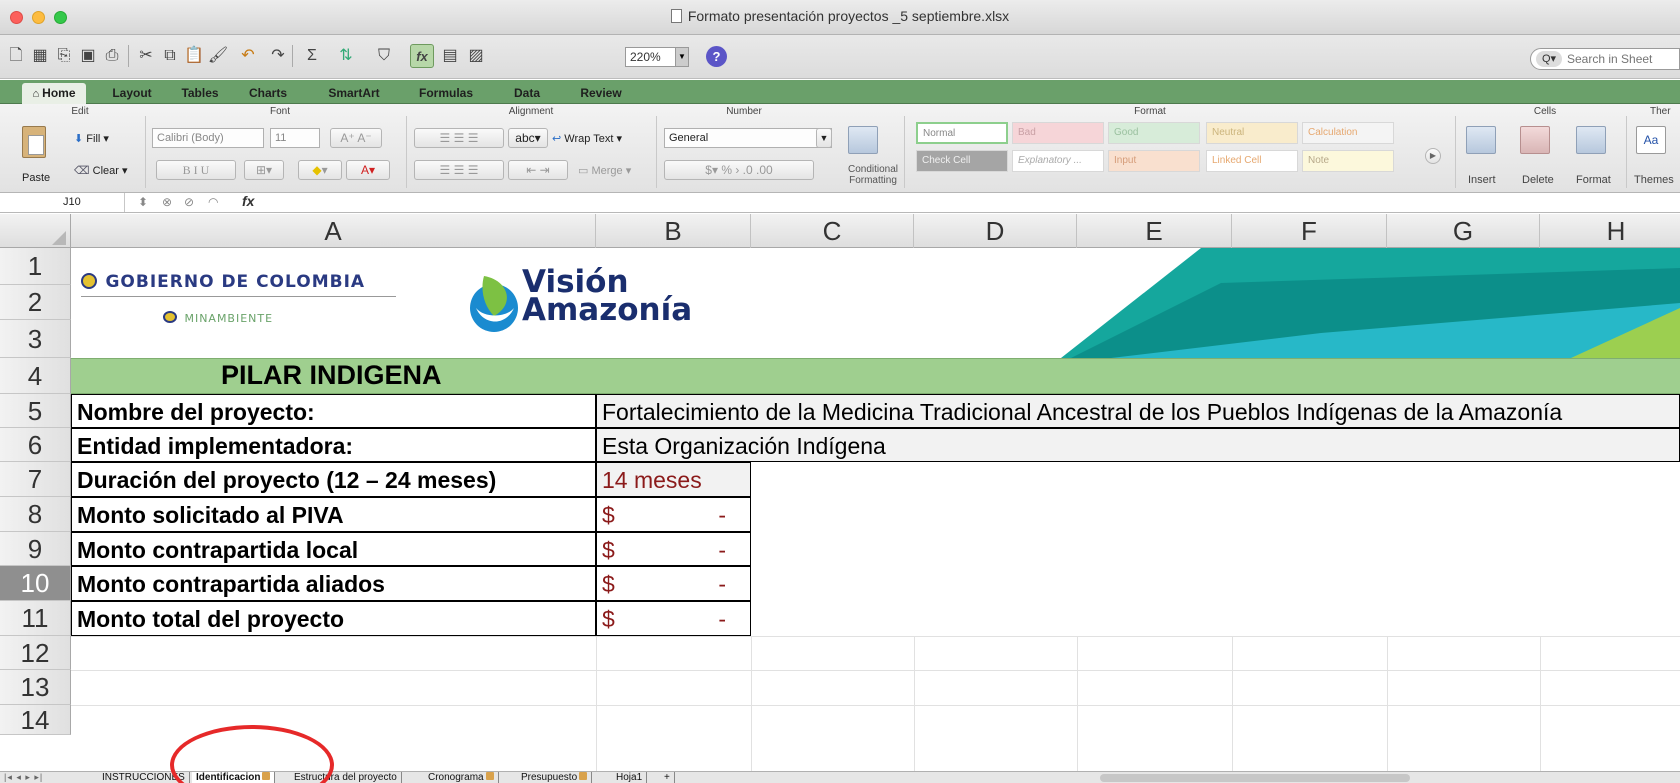 This screenshot has width=1680, height=783. What do you see at coordinates (446, 93) in the screenshot?
I see `tab-formulas: Formulas` at bounding box center [446, 93].